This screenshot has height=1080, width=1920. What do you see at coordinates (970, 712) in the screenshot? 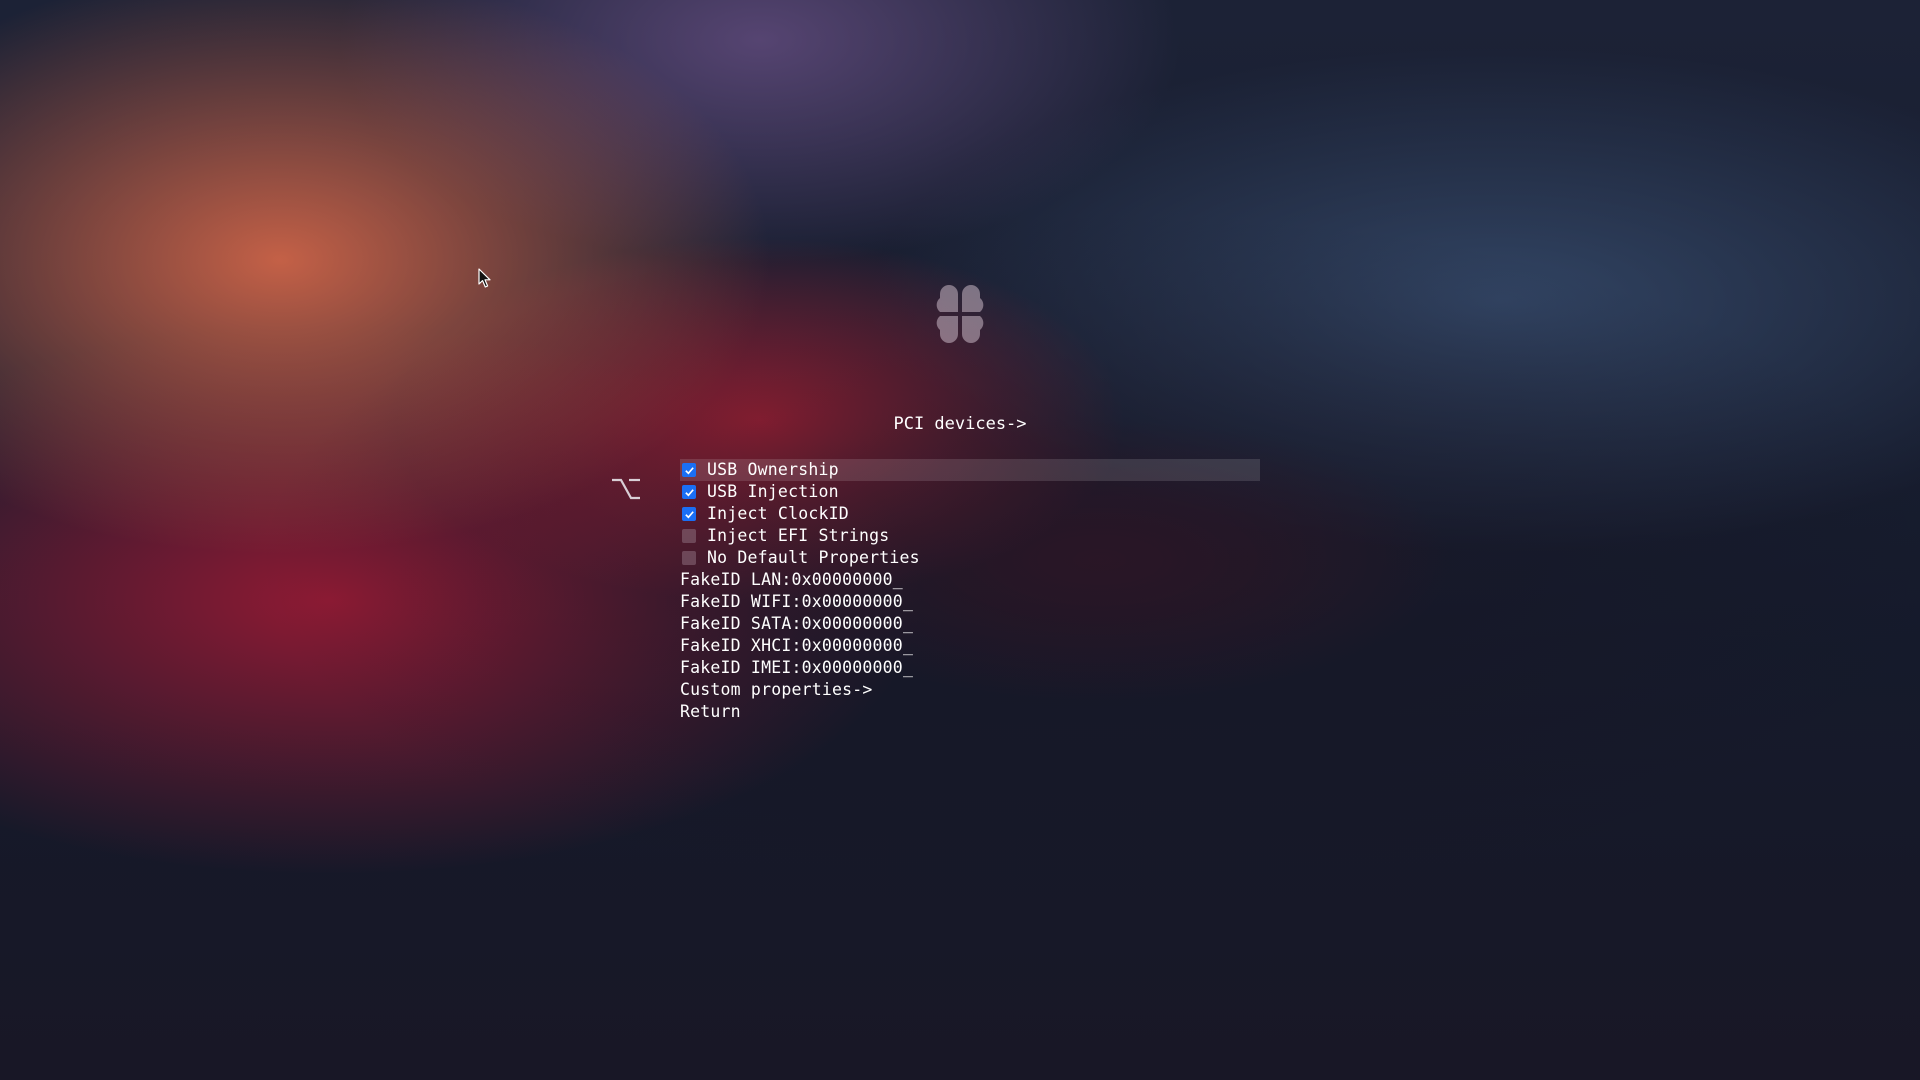
I see `menu-item-return: Return` at bounding box center [970, 712].